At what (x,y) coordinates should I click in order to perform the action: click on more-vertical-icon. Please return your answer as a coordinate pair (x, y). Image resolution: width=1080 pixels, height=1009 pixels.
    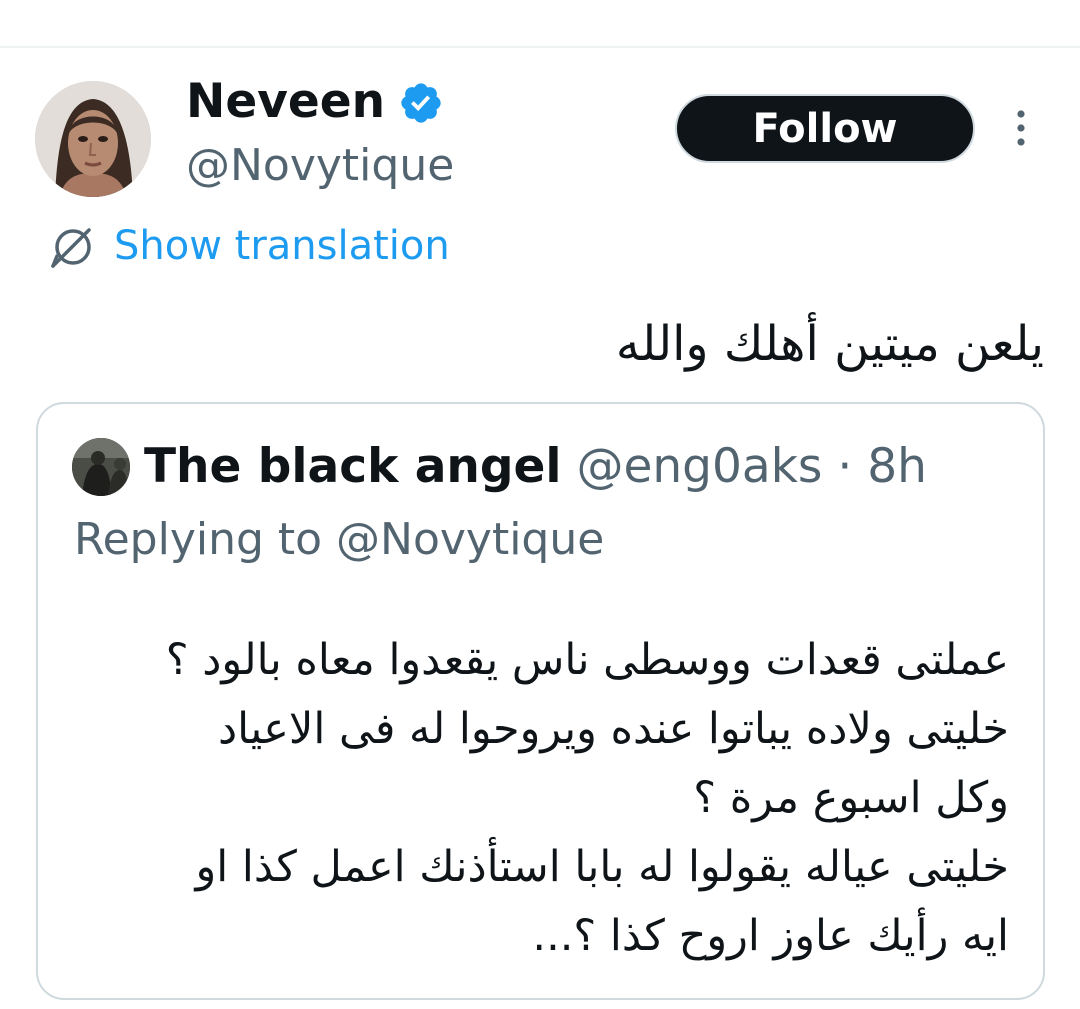
    Looking at the image, I should click on (1021, 128).